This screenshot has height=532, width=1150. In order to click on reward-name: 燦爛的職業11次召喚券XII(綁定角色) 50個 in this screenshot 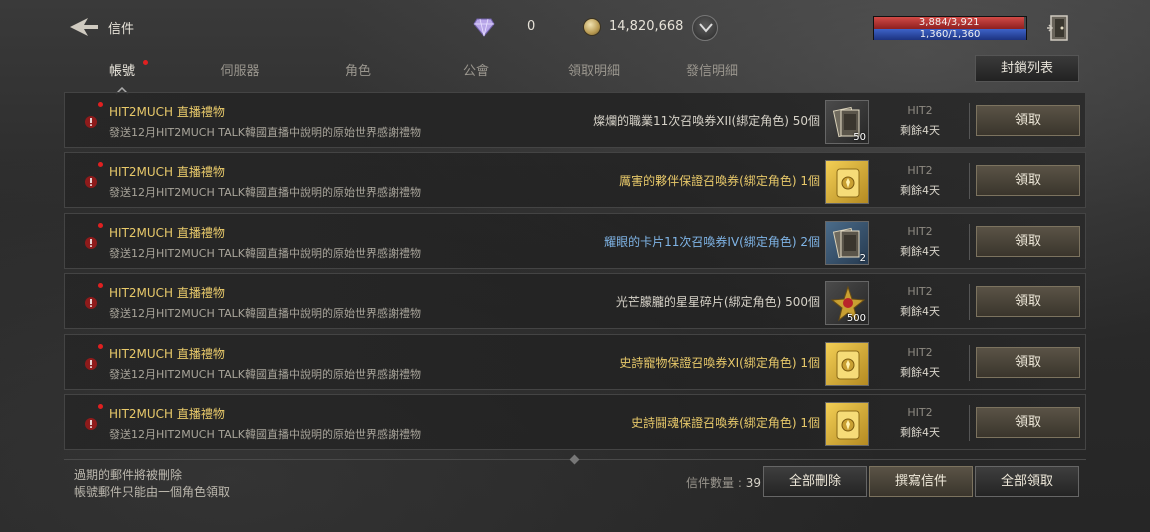, I will do `click(706, 121)`.